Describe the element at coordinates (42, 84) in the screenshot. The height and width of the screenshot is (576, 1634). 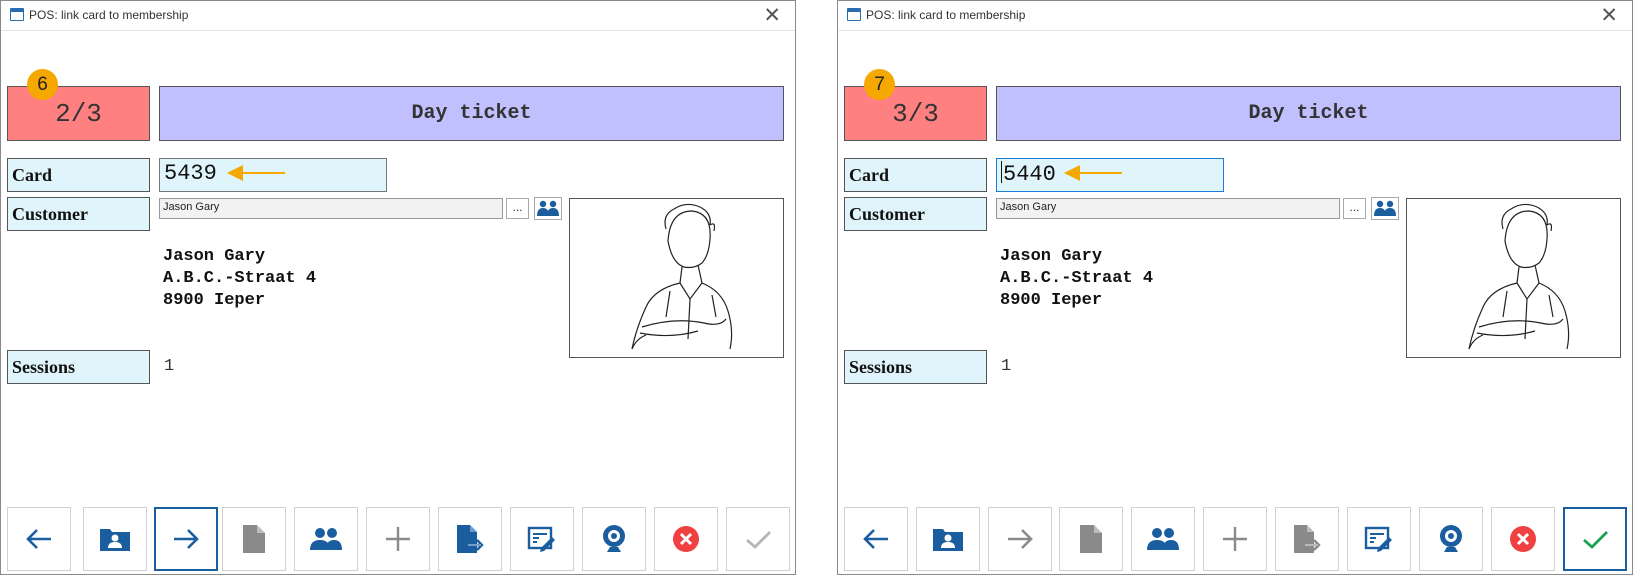
I see `step-badge: 6` at that location.